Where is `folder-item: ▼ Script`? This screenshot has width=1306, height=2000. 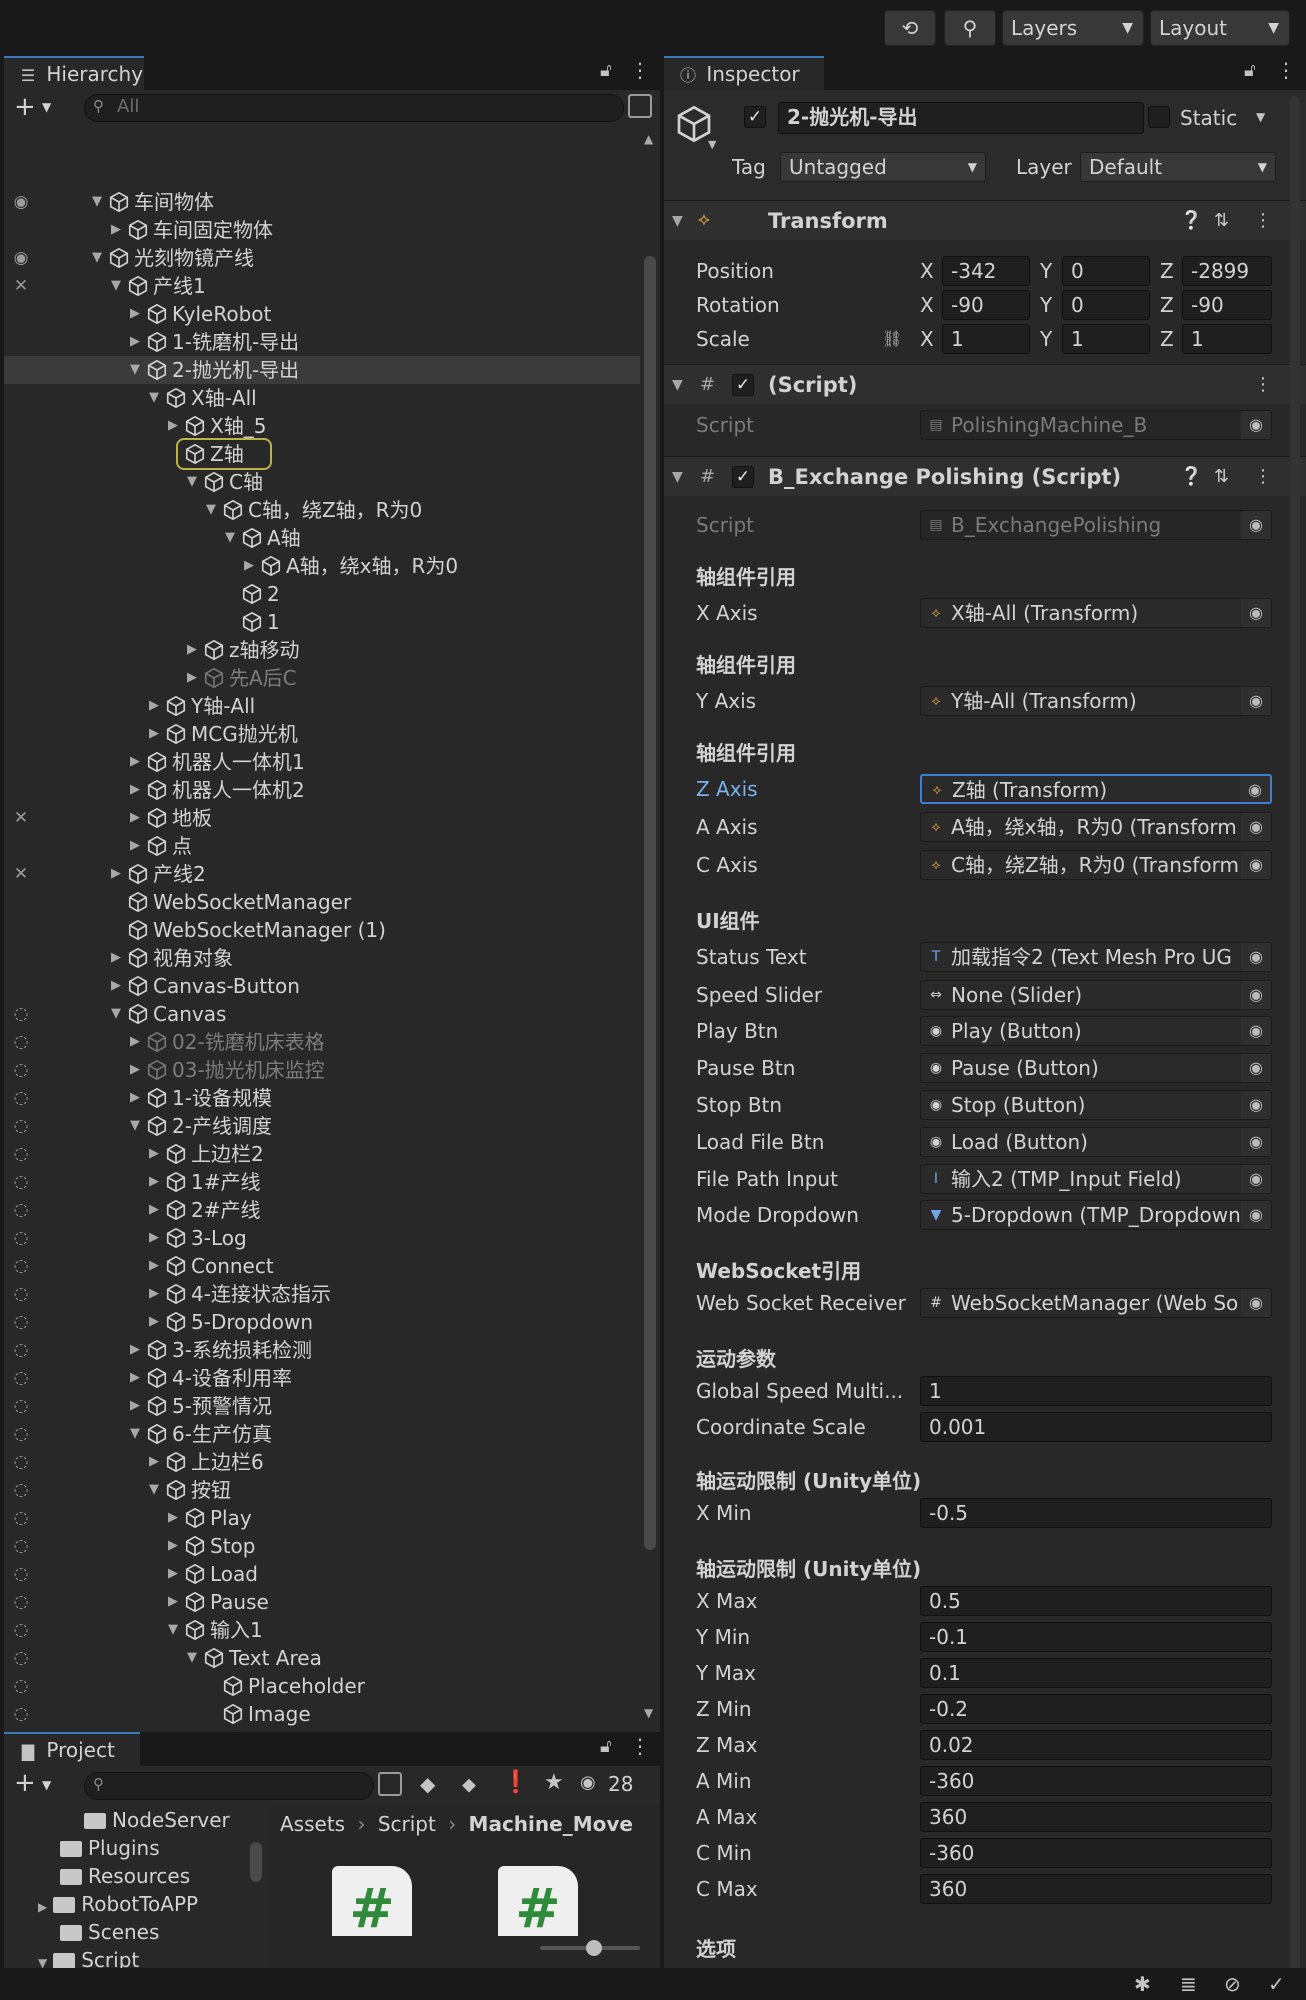
folder-item: ▼ Script is located at coordinates (88, 1957).